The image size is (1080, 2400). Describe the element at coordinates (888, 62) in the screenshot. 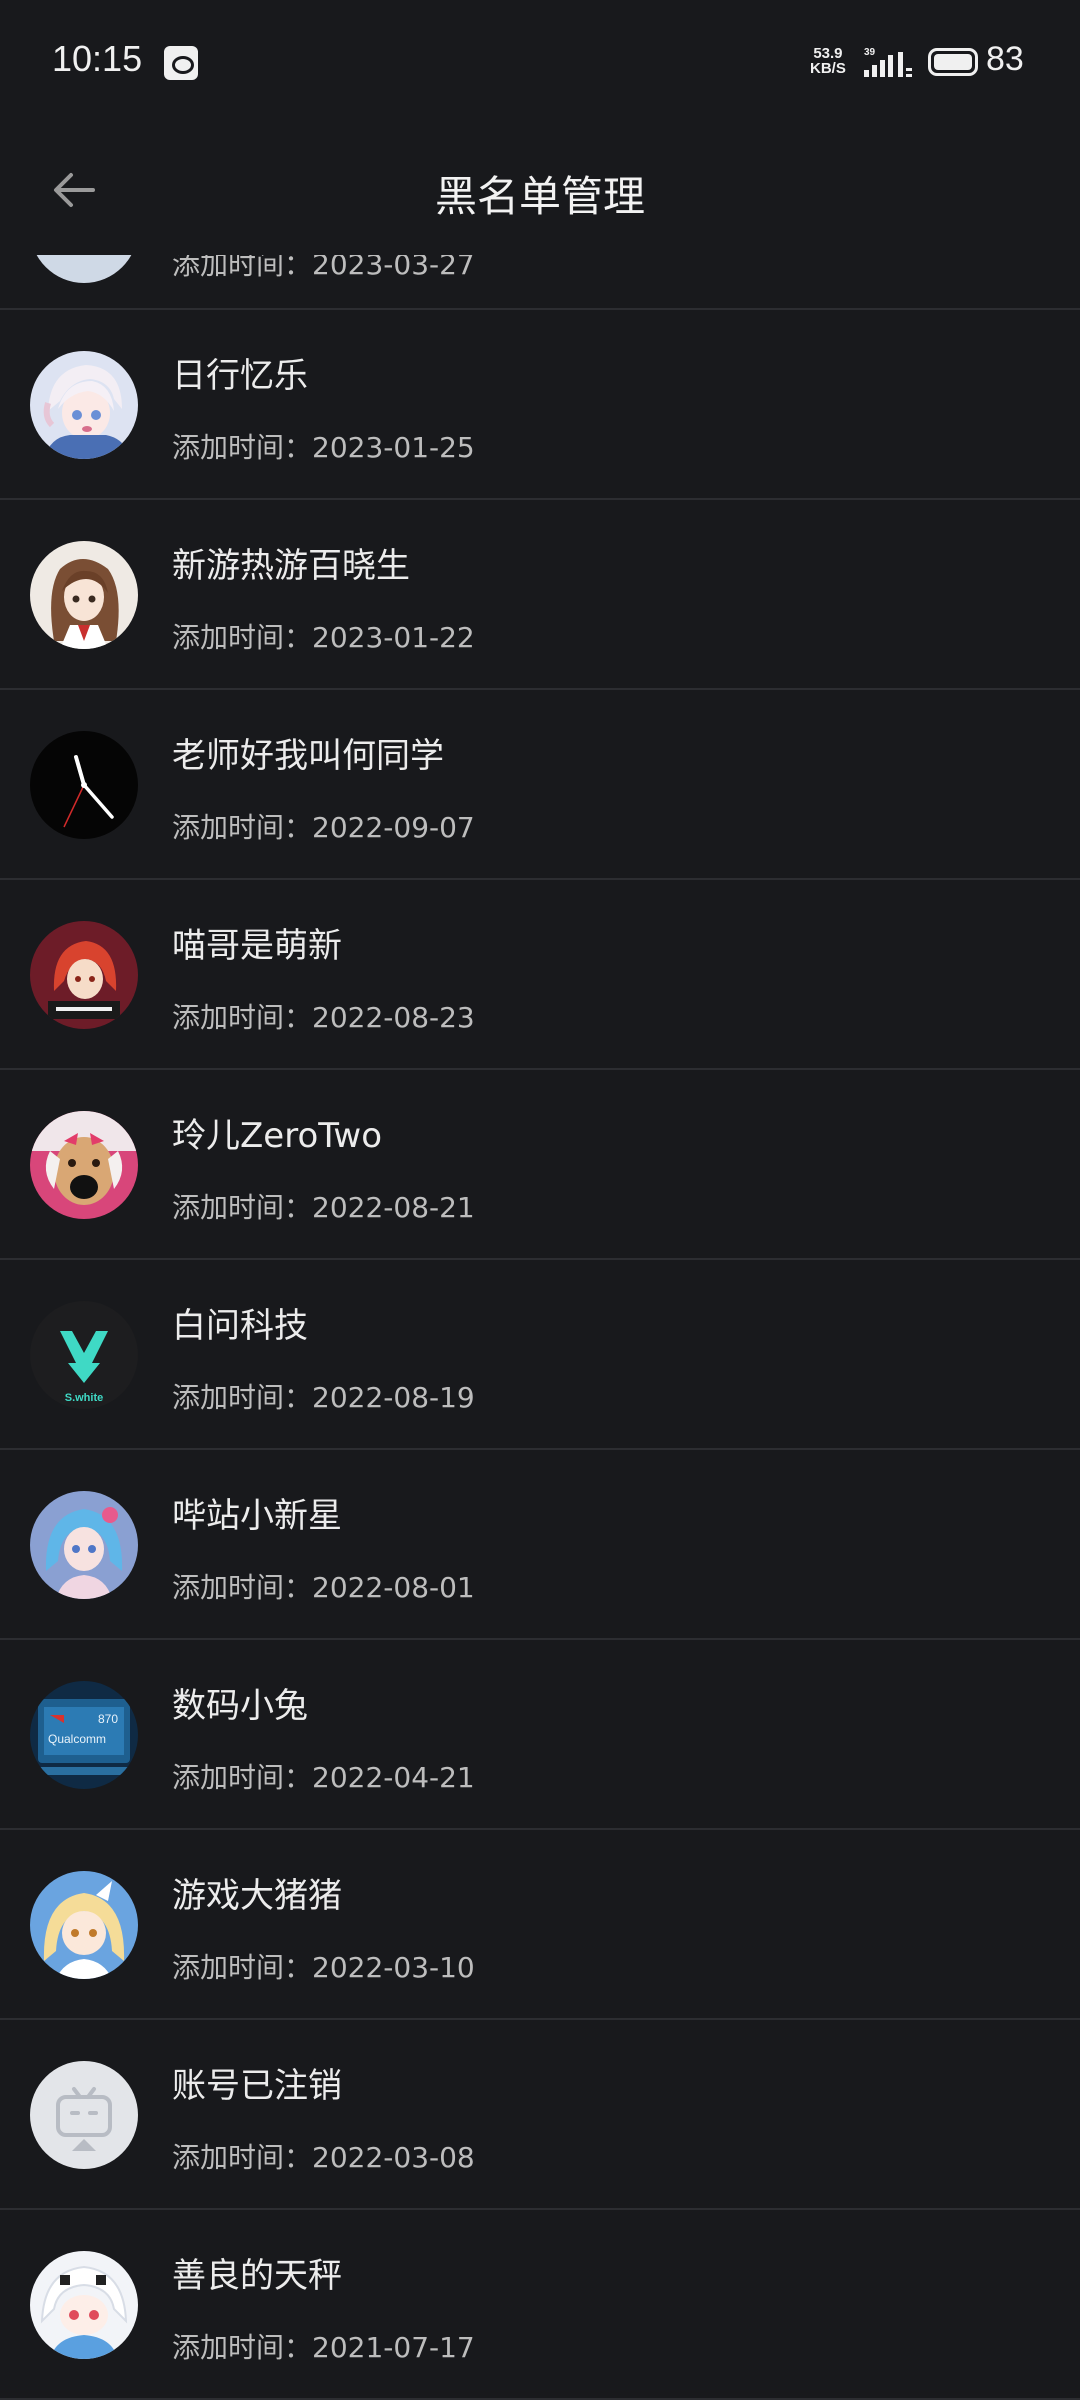

I see `signal-icon: 39` at that location.